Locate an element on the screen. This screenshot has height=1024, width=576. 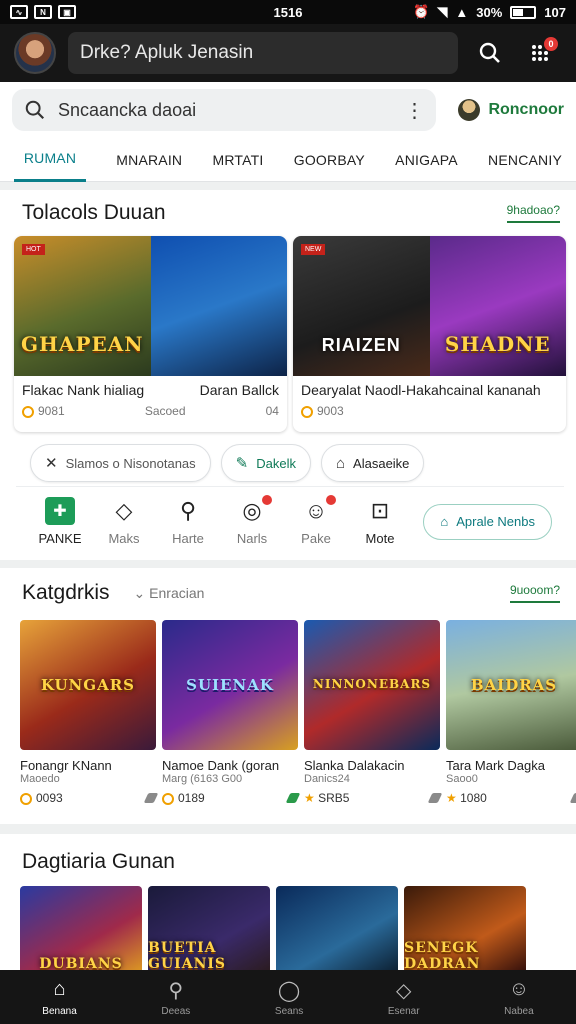
game-card: BAIDRAS Tara Mark Dagka Saoo0 ★ 1080 is located at coordinates (511, 720).